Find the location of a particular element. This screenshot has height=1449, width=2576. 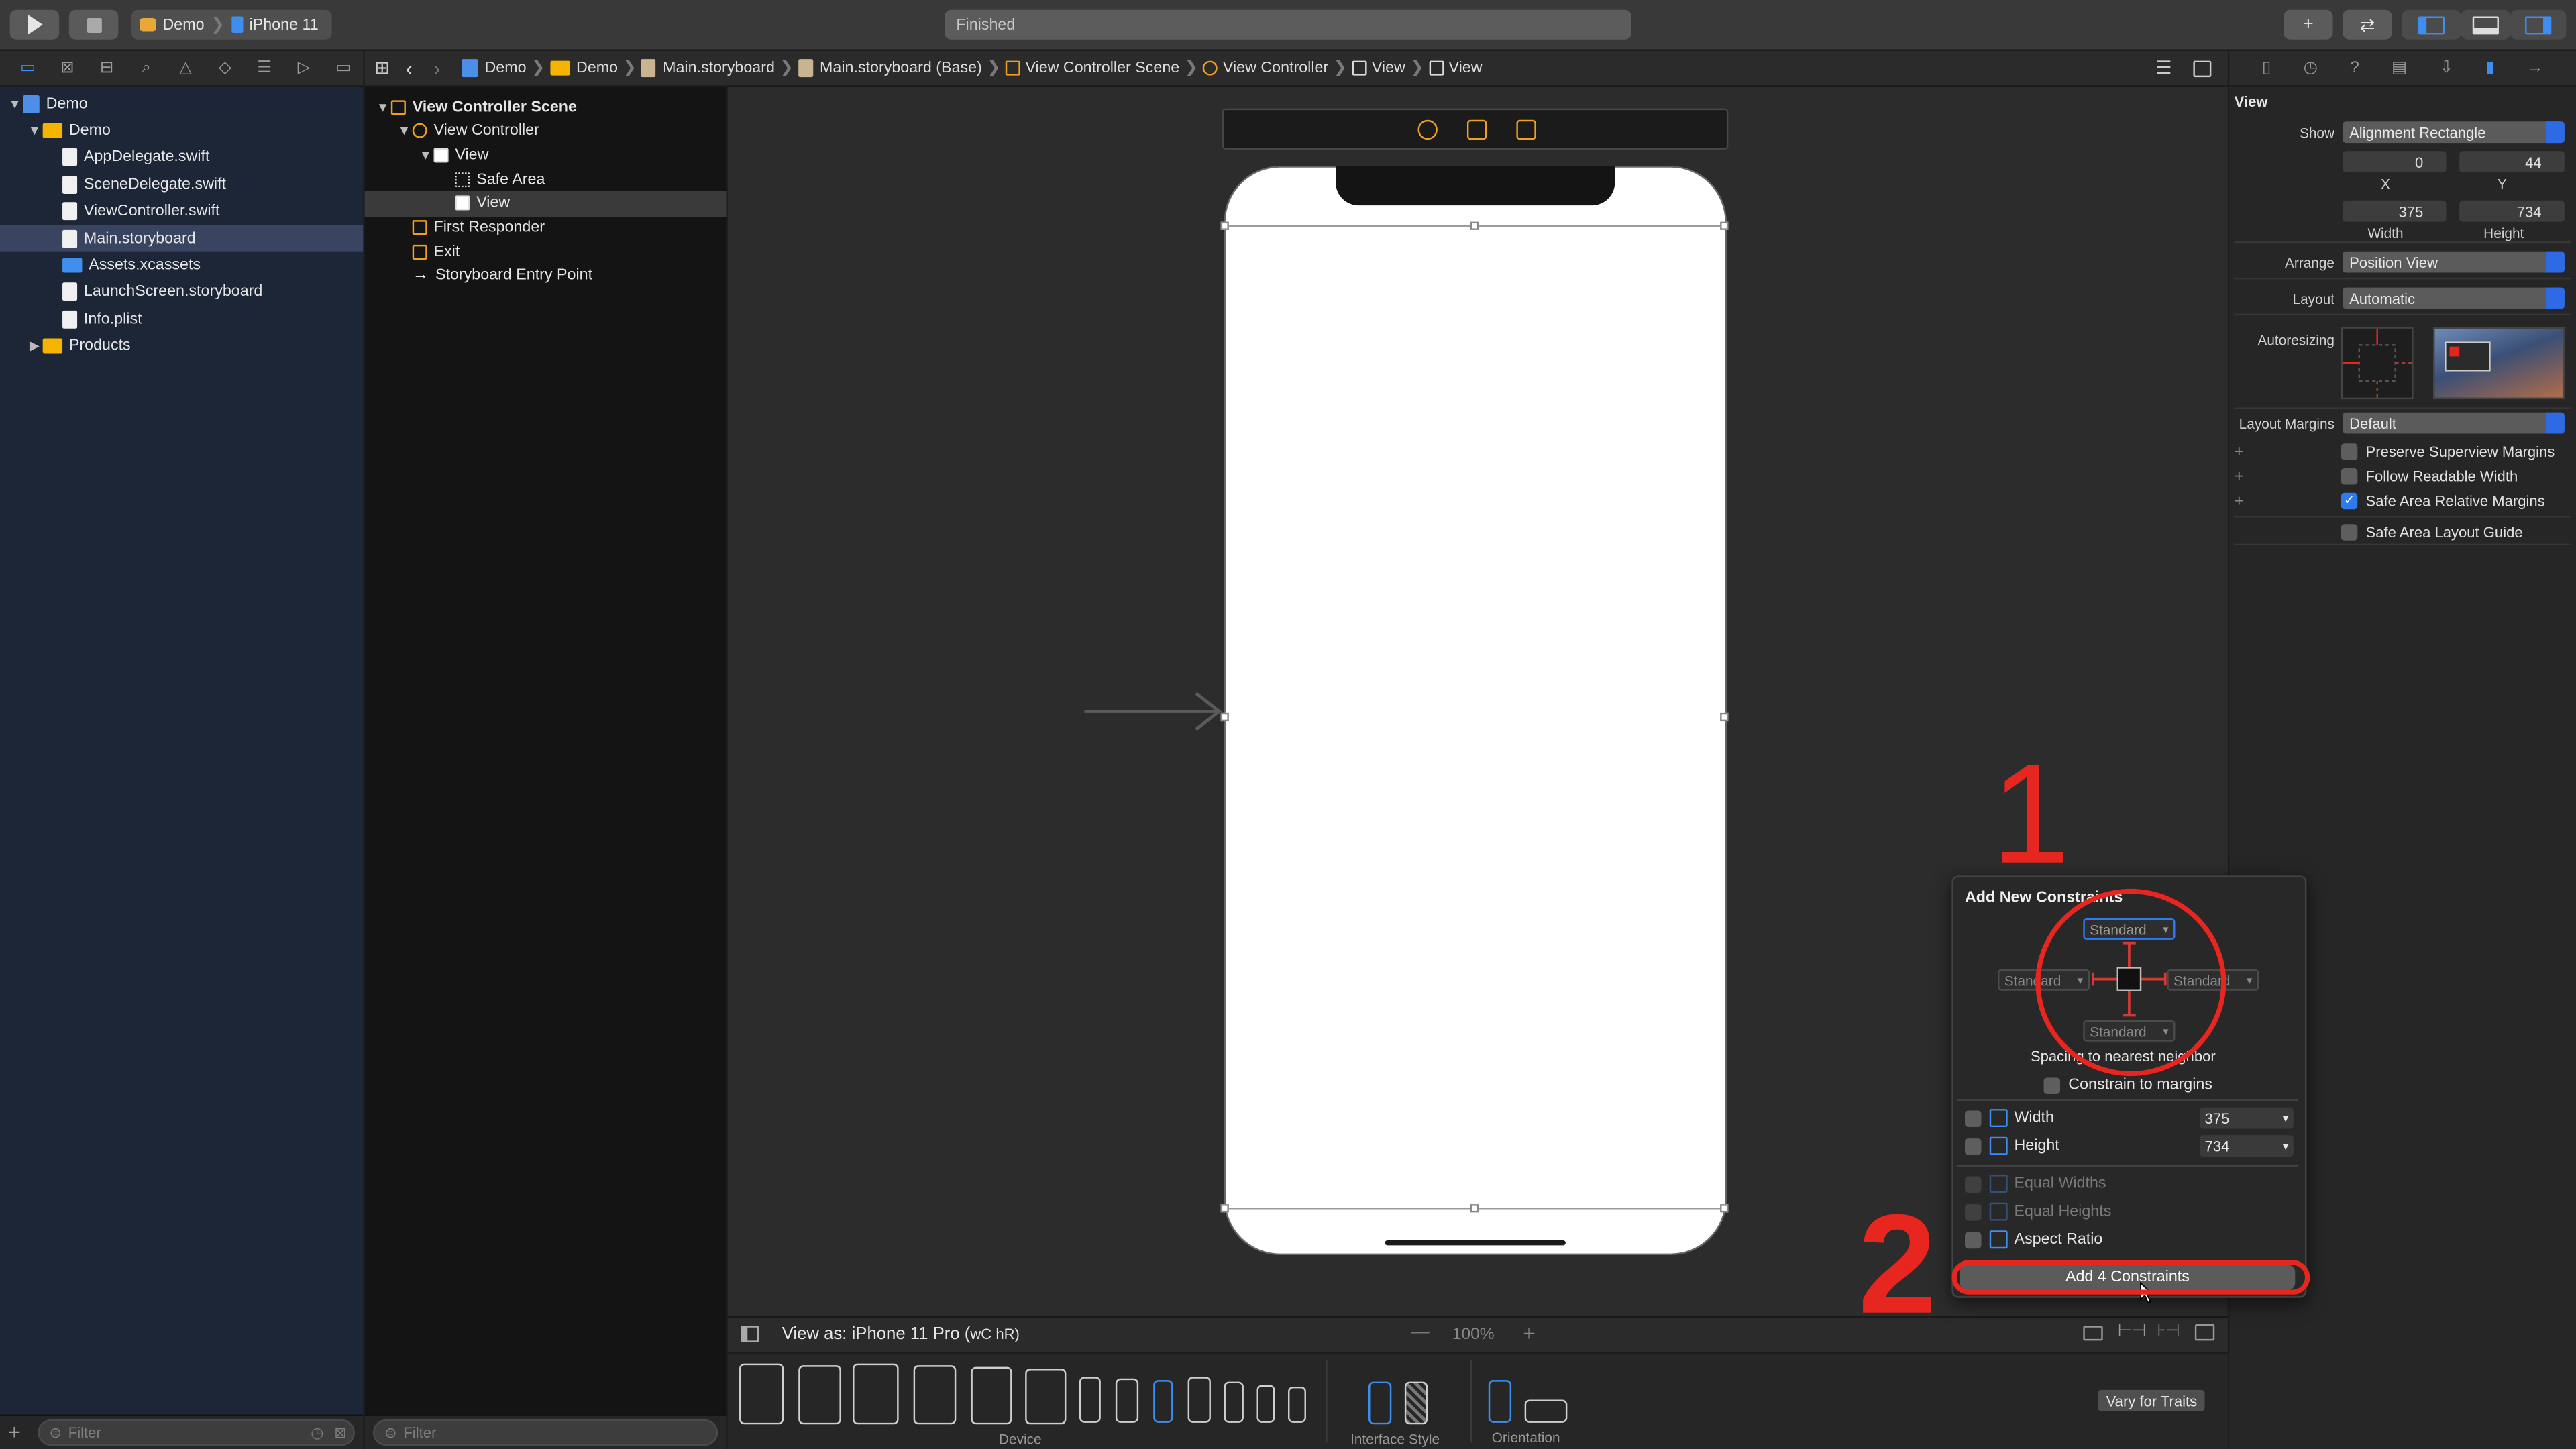

height-constraint-checkbox: Height is located at coordinates (2012, 1145).